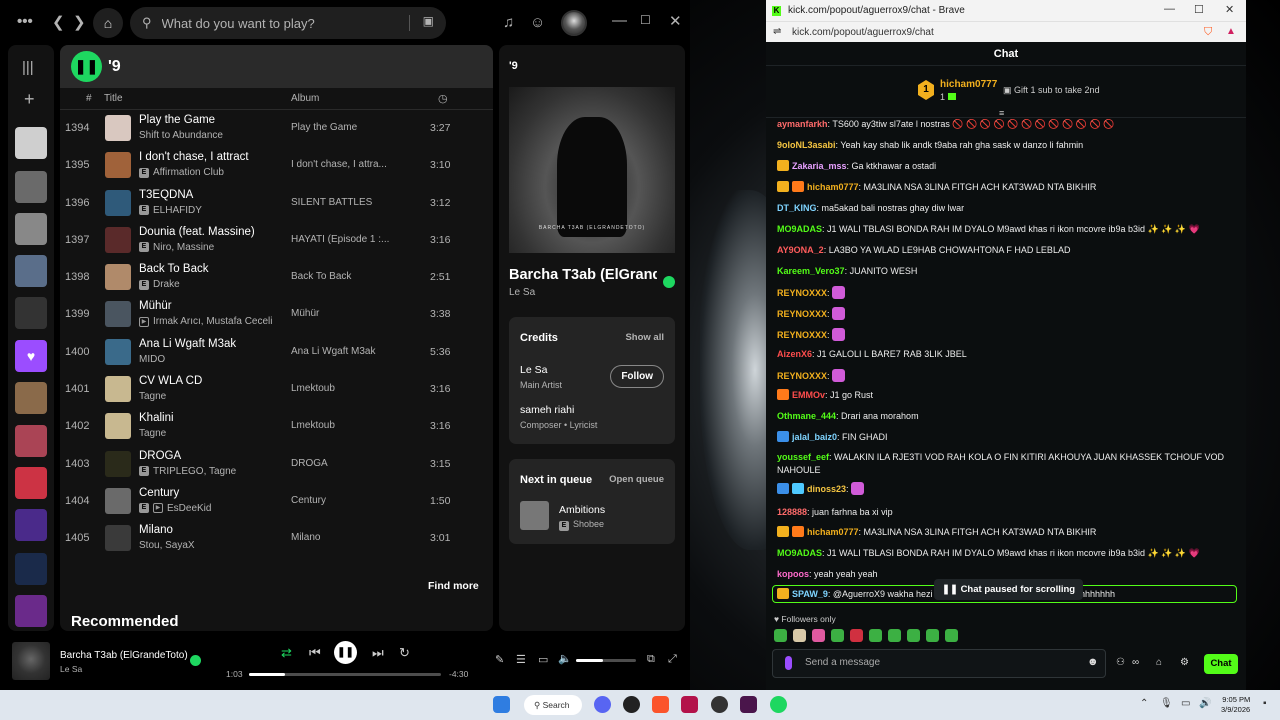 This screenshot has height=720, width=1280. What do you see at coordinates (651, 659) in the screenshot?
I see `mini-player-icon: ⧉` at bounding box center [651, 659].